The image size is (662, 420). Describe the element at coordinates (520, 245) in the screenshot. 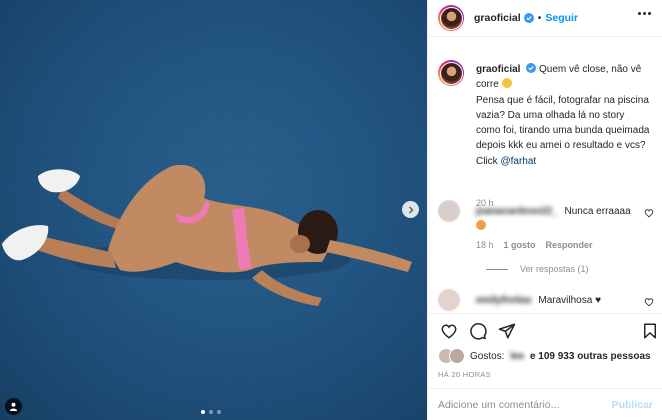

I see `comment-likes: 1 gosto` at that location.